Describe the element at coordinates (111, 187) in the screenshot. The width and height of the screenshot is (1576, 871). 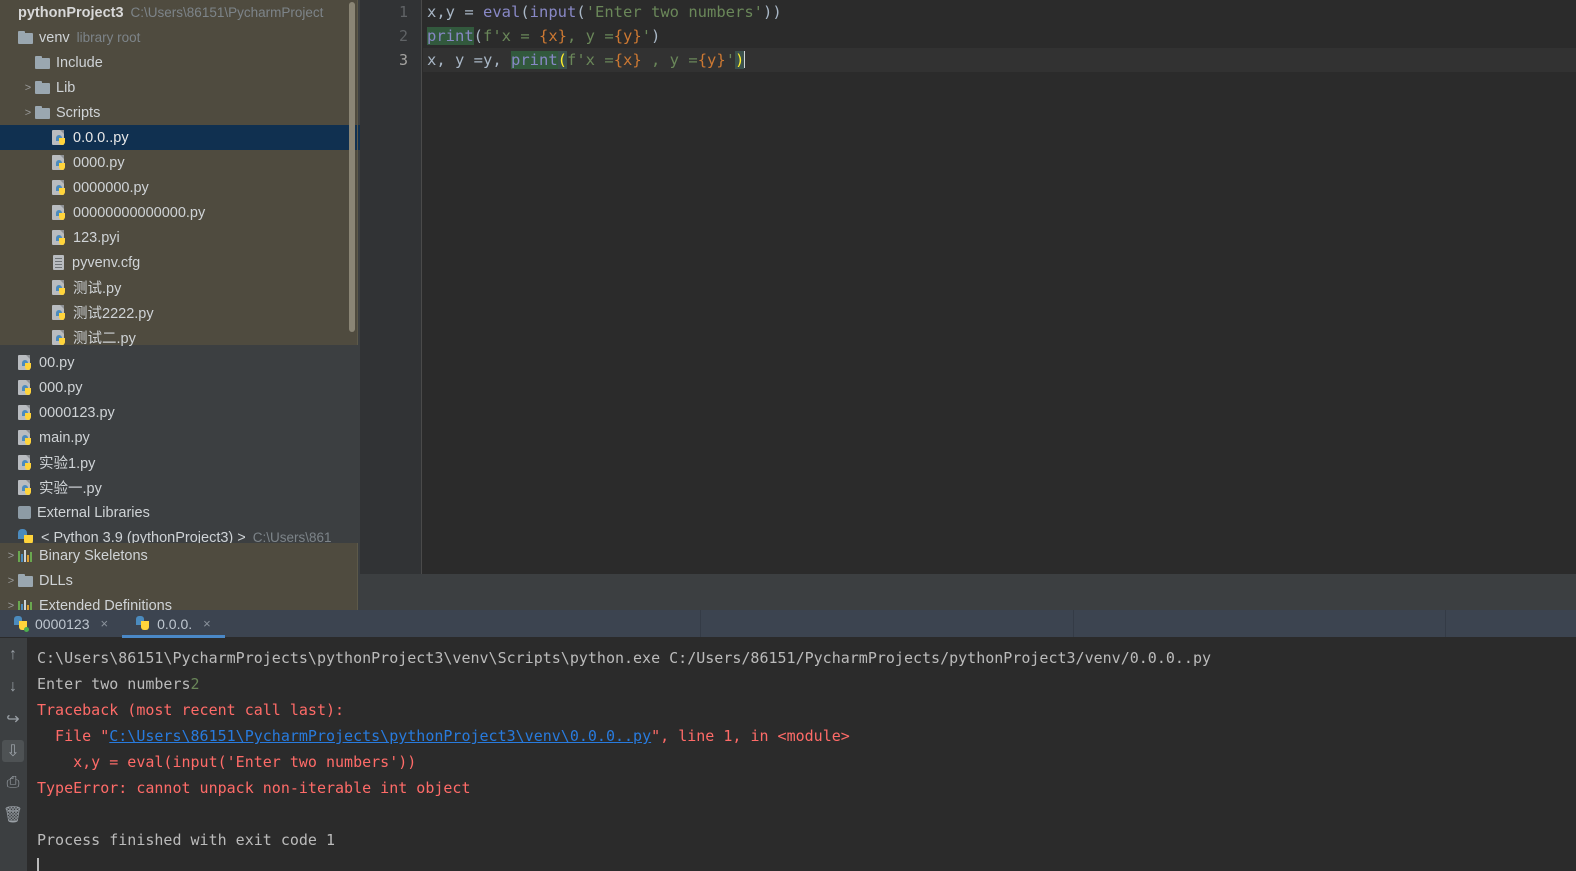
I see `tree-row-label: 0000000.py` at that location.